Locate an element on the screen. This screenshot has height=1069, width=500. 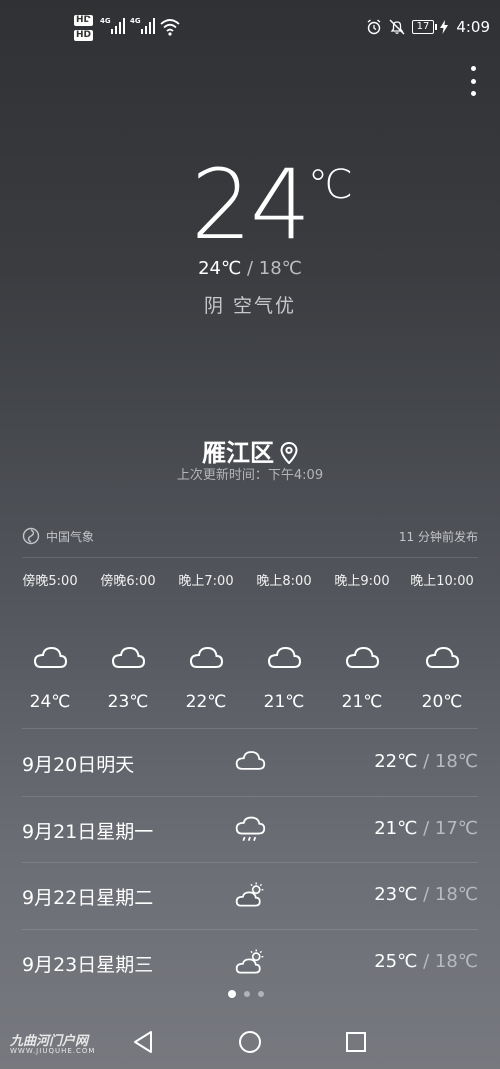
rain-icon is located at coordinates (250, 828).